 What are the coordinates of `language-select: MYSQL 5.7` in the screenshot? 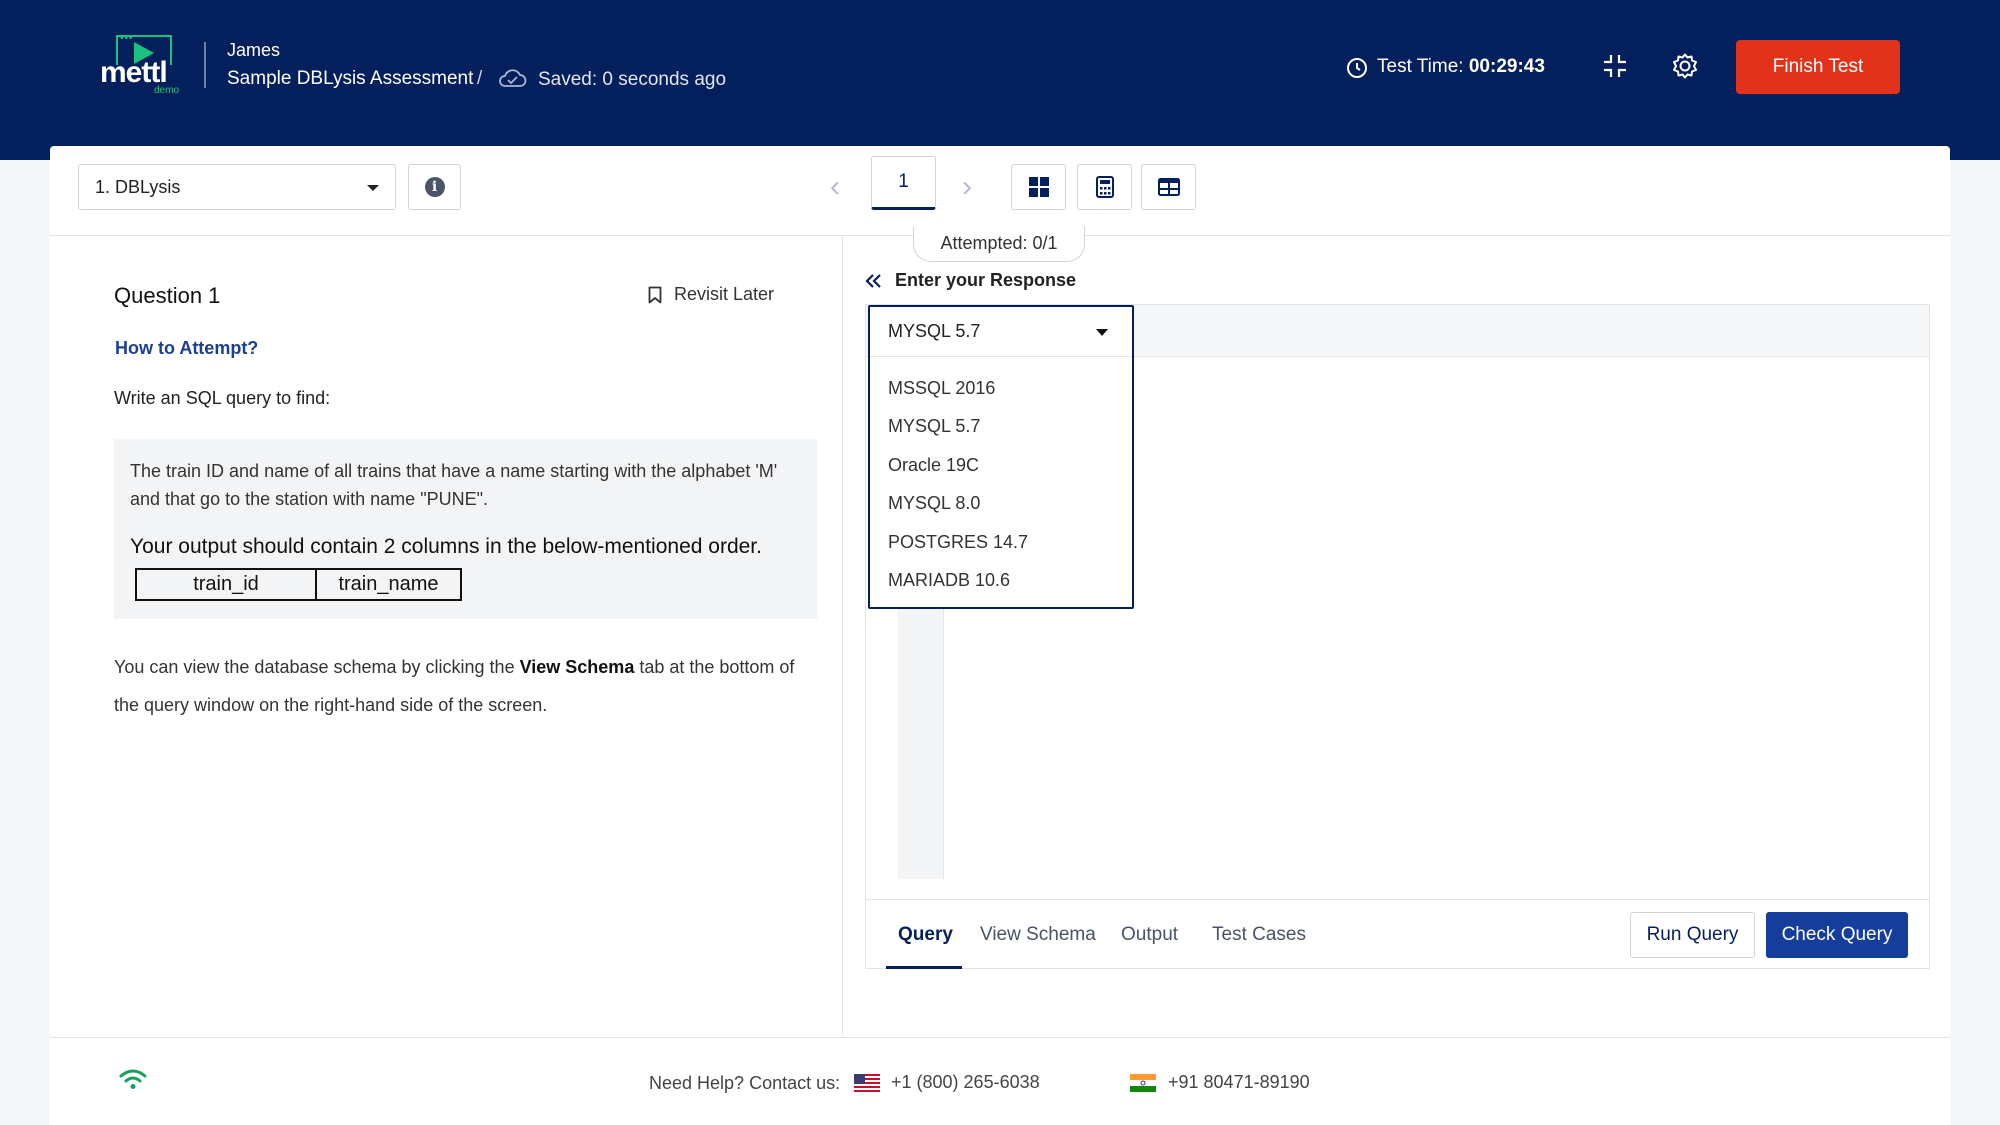 It's located at (1001, 332).